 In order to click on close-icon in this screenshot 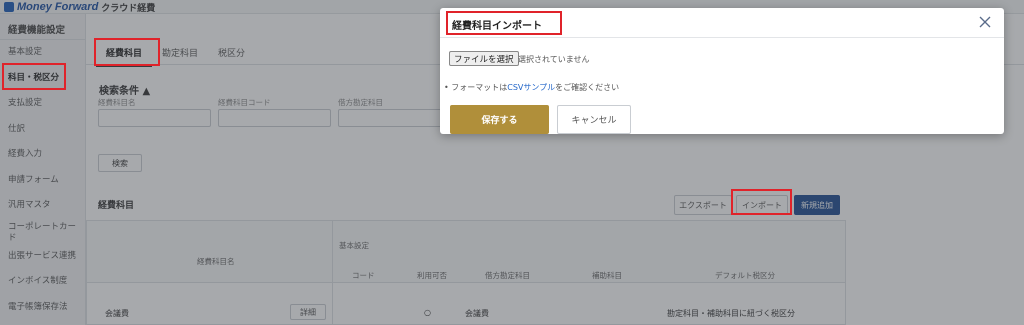, I will do `click(985, 22)`.